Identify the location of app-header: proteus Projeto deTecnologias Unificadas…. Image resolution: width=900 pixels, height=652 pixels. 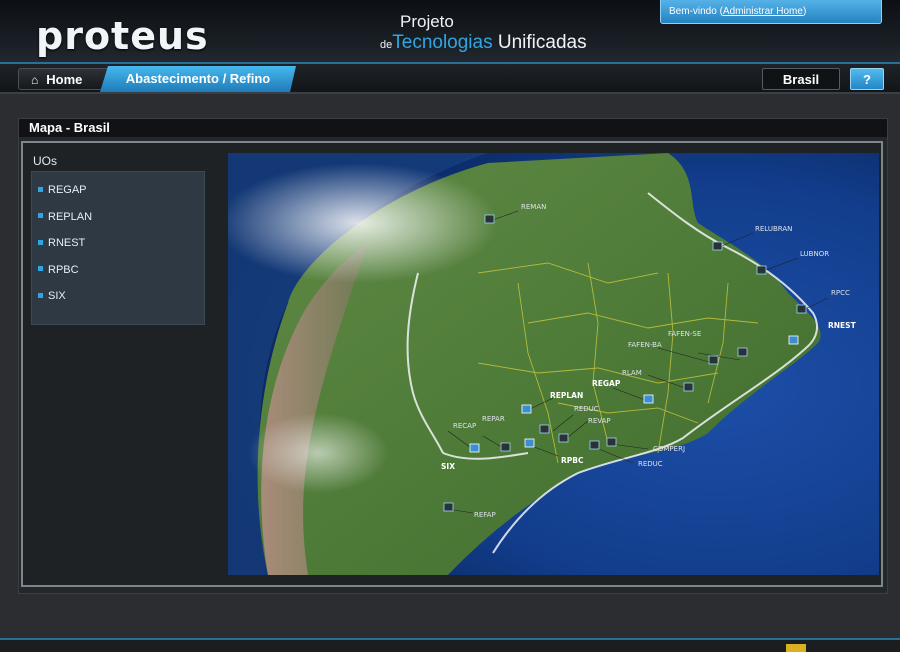
(450, 32).